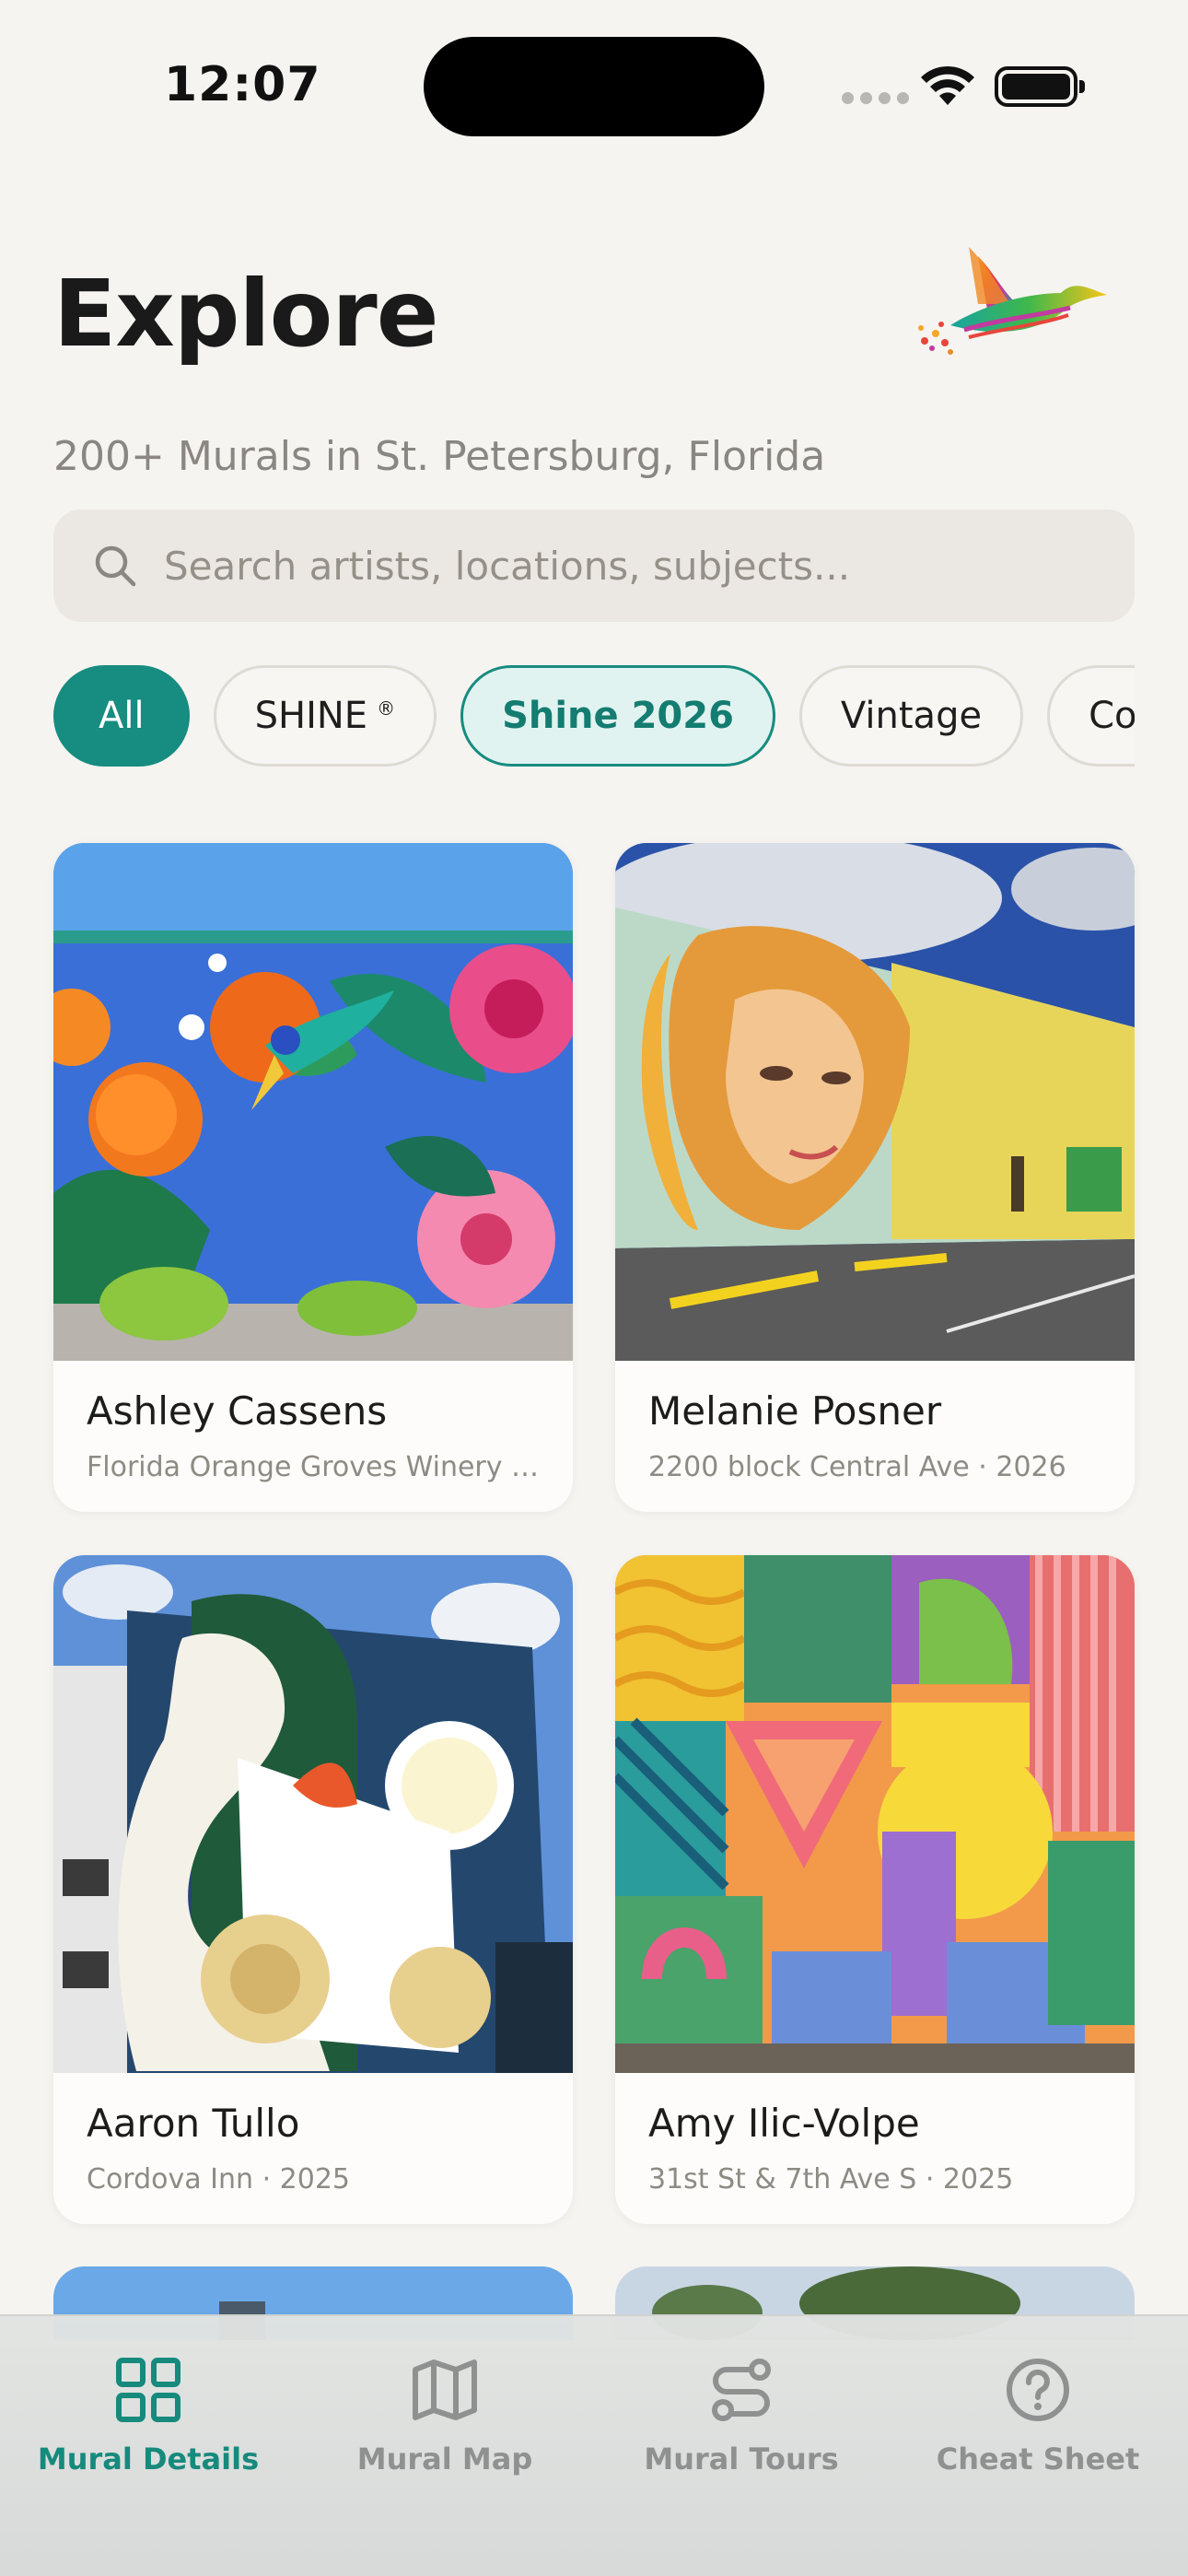 The image size is (1188, 2576). What do you see at coordinates (317, 1467) in the screenshot?
I see `mural-location: Florida Orange Groves Winery · 2026` at bounding box center [317, 1467].